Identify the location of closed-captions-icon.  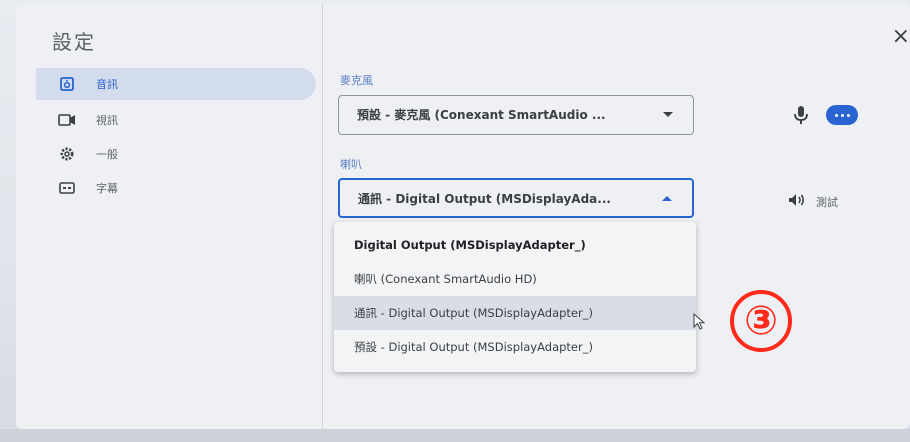
(67, 188).